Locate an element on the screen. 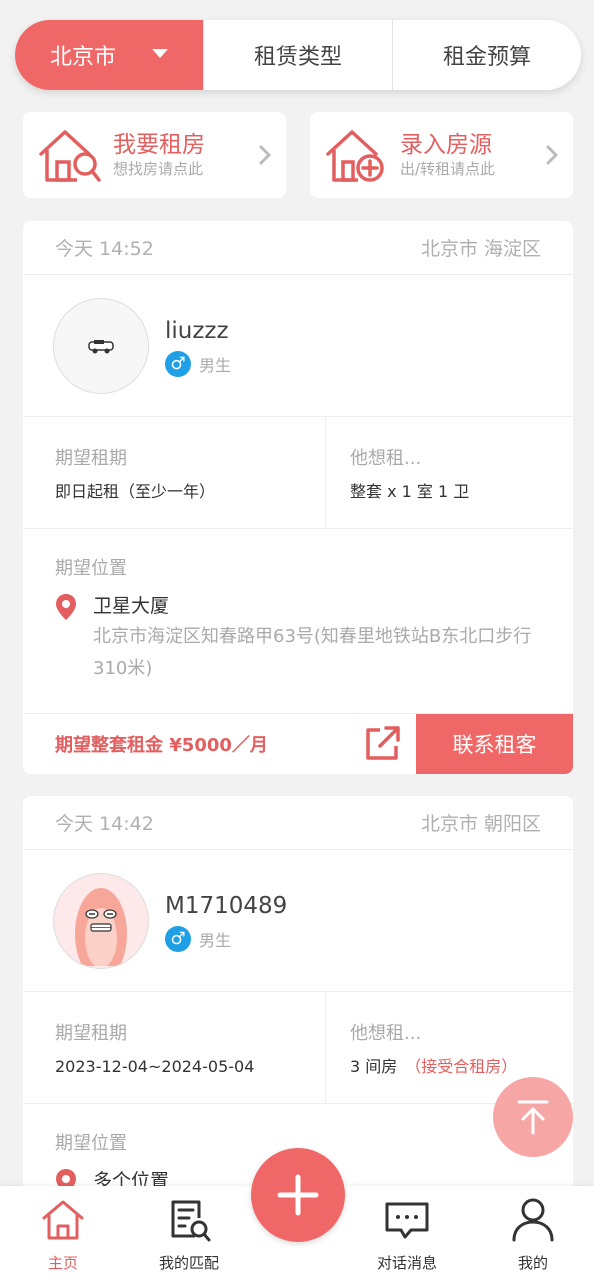 This screenshot has width=594, height=1280. contact-tenant-button: 联系租客 is located at coordinates (494, 744).